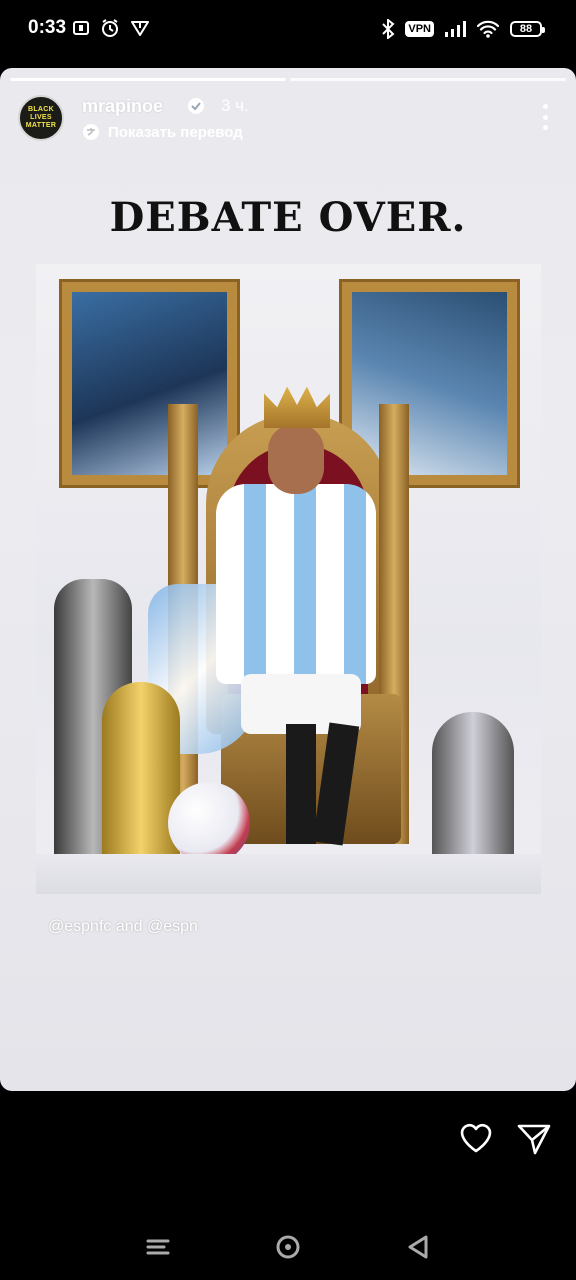 This screenshot has width=576, height=1280. What do you see at coordinates (419, 29) in the screenshot?
I see `vpn-icon: VPN` at bounding box center [419, 29].